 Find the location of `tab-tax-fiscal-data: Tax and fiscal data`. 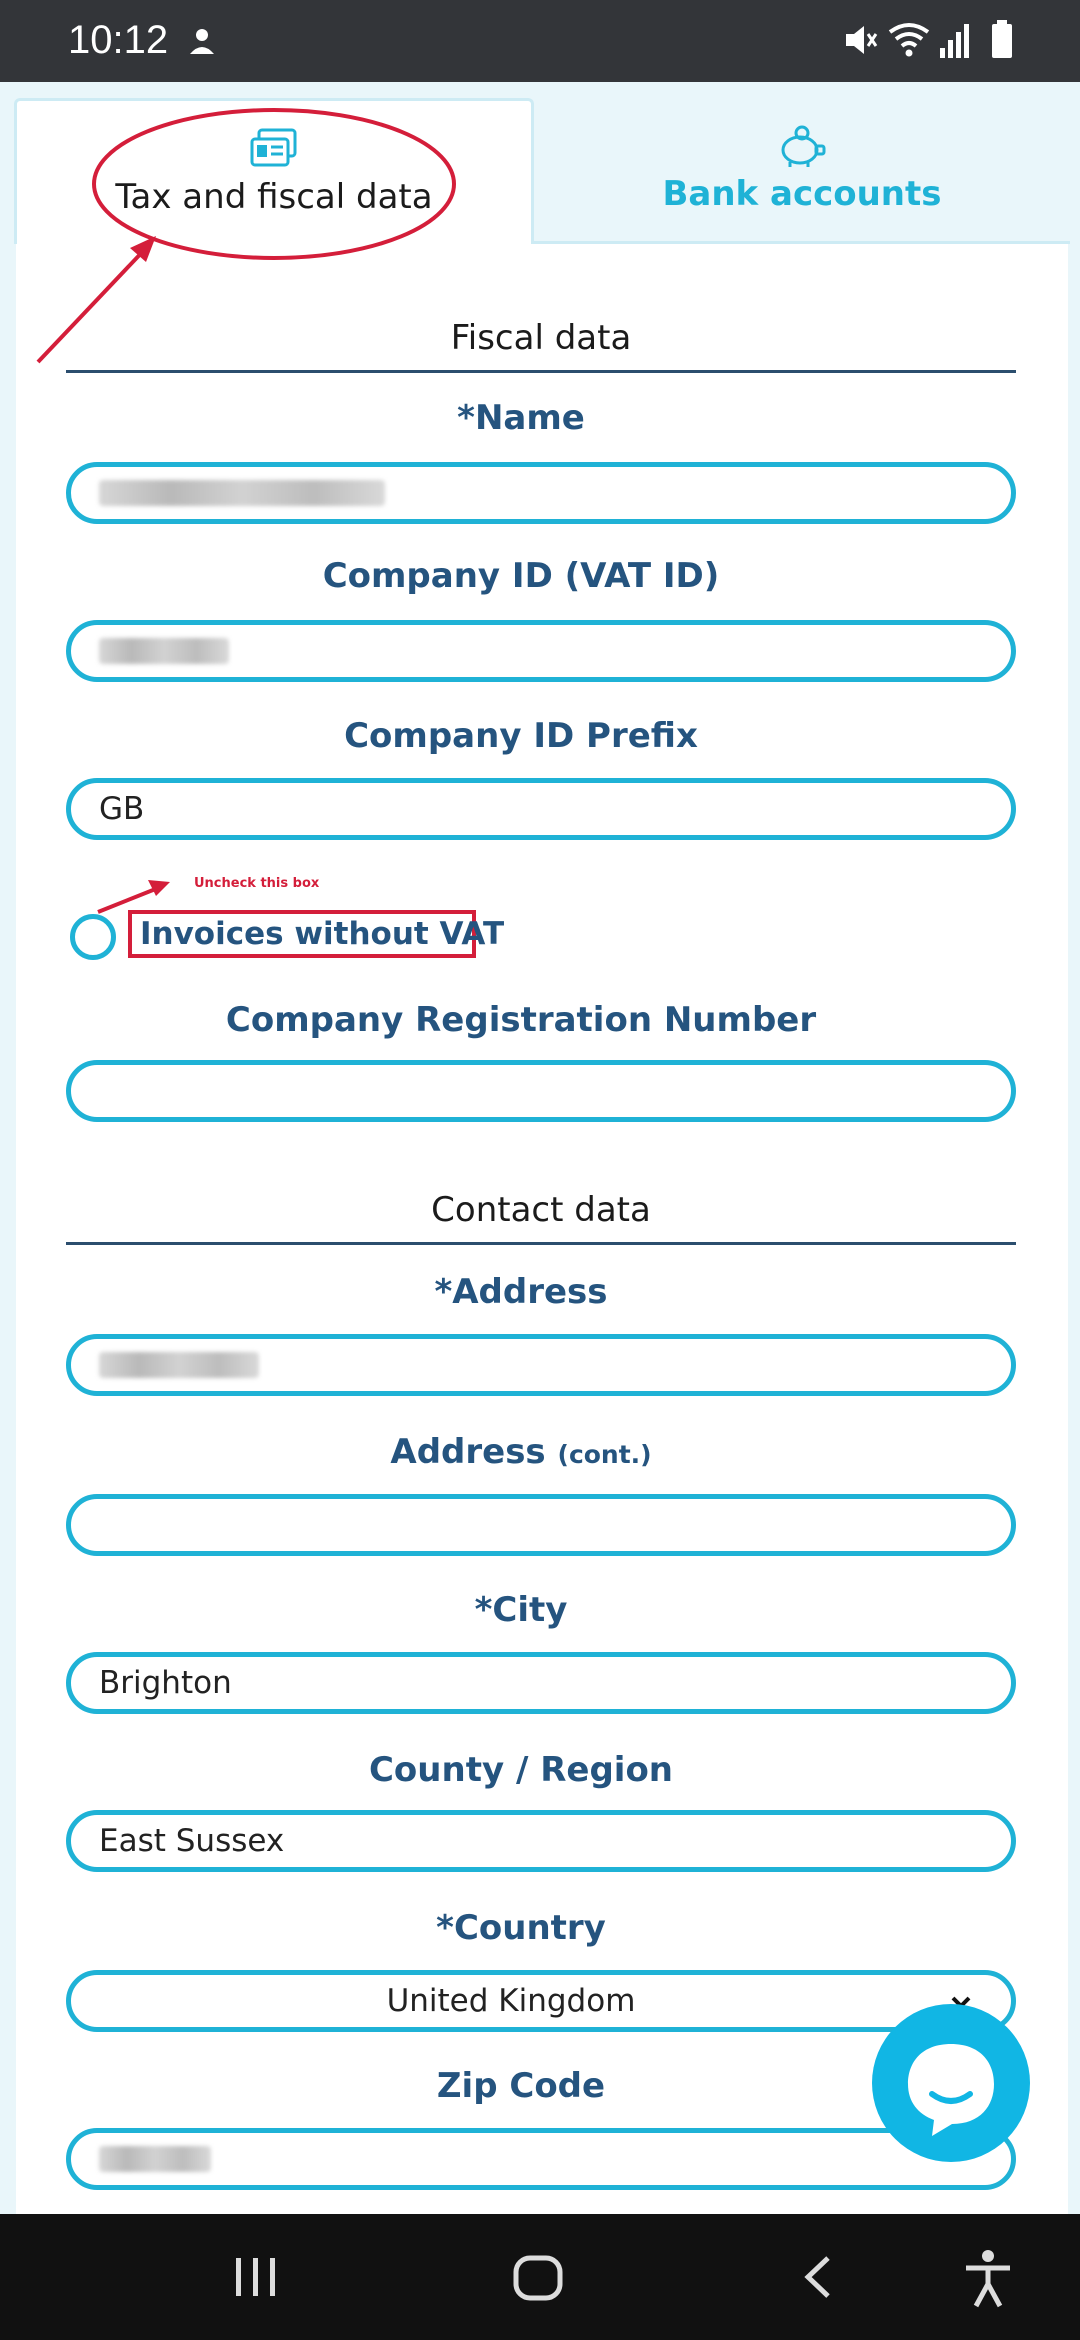

tab-tax-fiscal-data: Tax and fiscal data is located at coordinates (274, 171).